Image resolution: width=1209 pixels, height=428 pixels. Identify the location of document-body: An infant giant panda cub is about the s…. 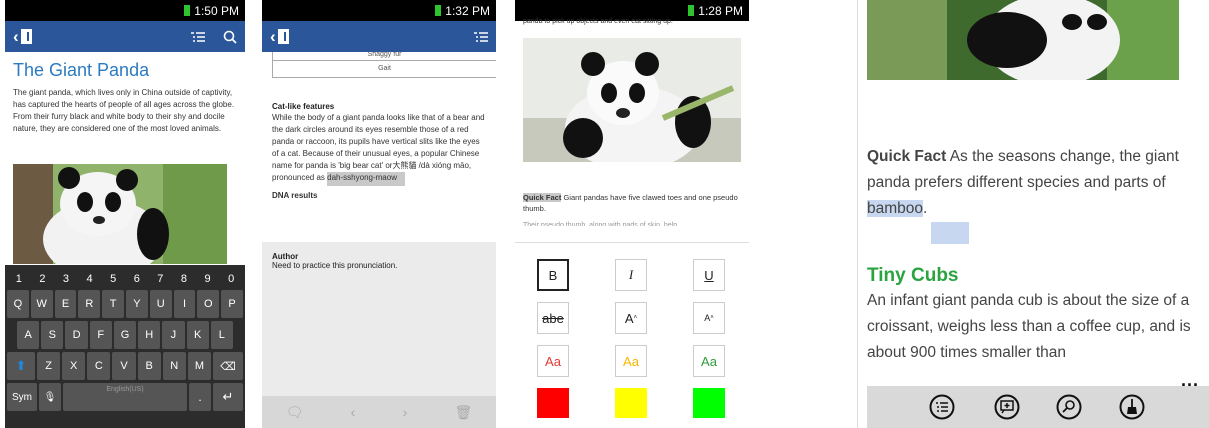
(1029, 327).